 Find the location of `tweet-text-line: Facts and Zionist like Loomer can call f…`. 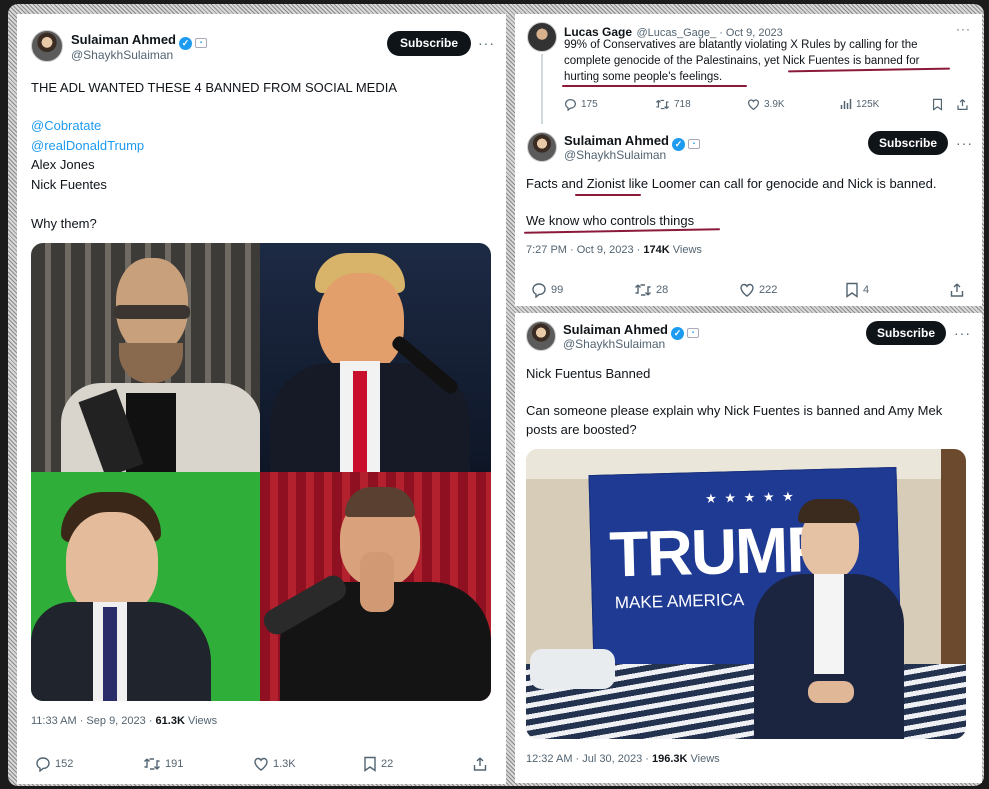

tweet-text-line: Facts and Zionist like Loomer can call f… is located at coordinates (731, 183).